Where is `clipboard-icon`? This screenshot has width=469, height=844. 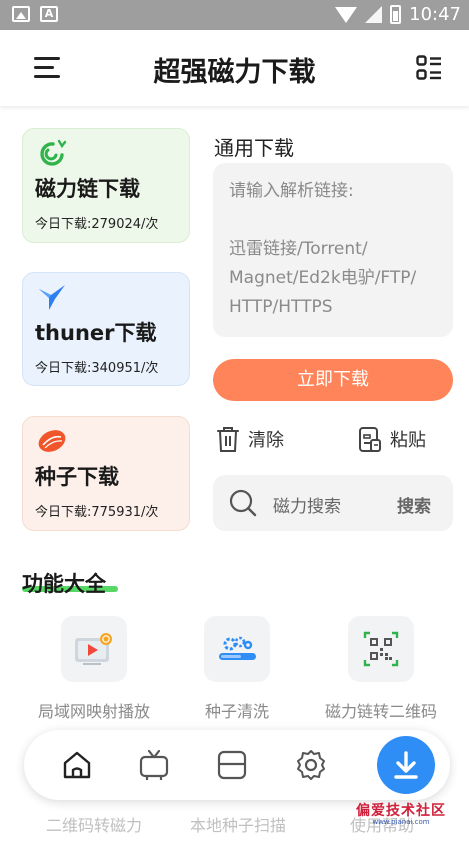 clipboard-icon is located at coordinates (370, 439).